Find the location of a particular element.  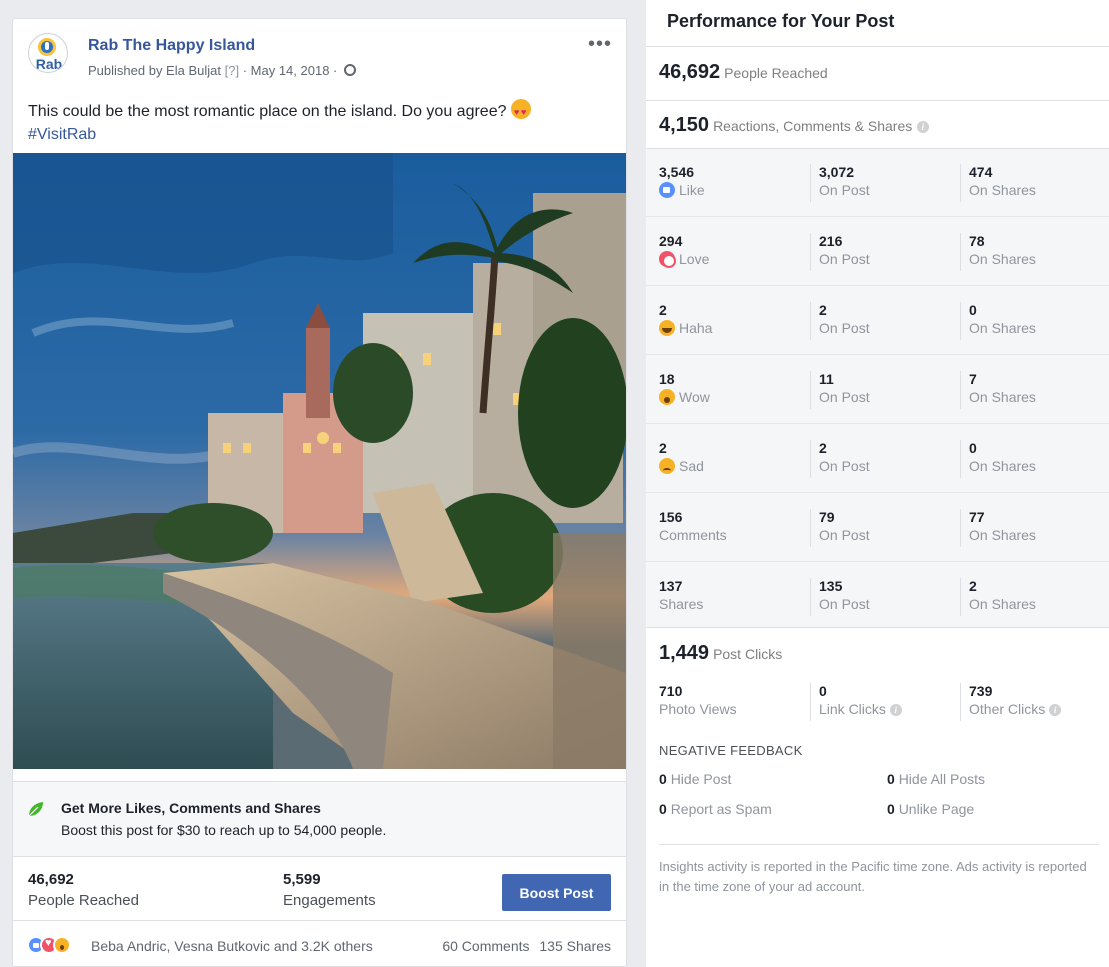

on-post-value: 2 is located at coordinates (823, 310).